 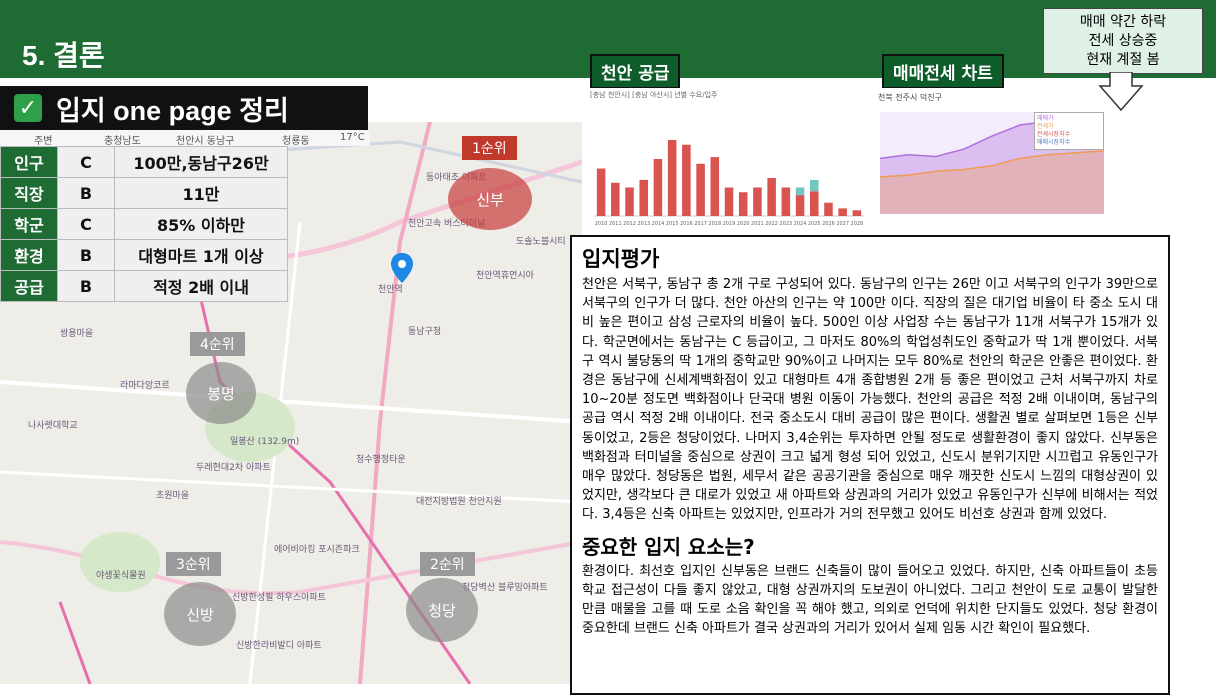 I want to click on market-callout: 매매 약간 하락 전세 상승중 현재 계절 봄, so click(x=1123, y=41).